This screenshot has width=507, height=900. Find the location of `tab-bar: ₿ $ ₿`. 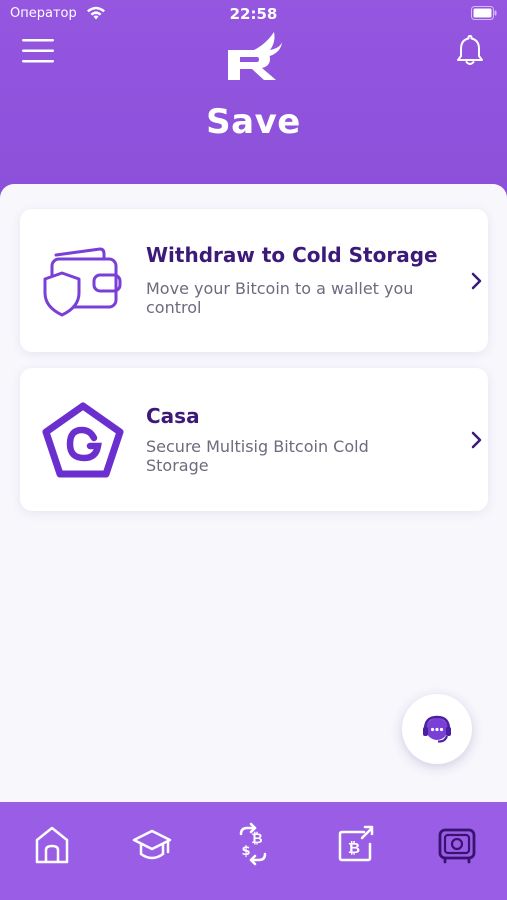

tab-bar: ₿ $ ₿ is located at coordinates (253, 851).